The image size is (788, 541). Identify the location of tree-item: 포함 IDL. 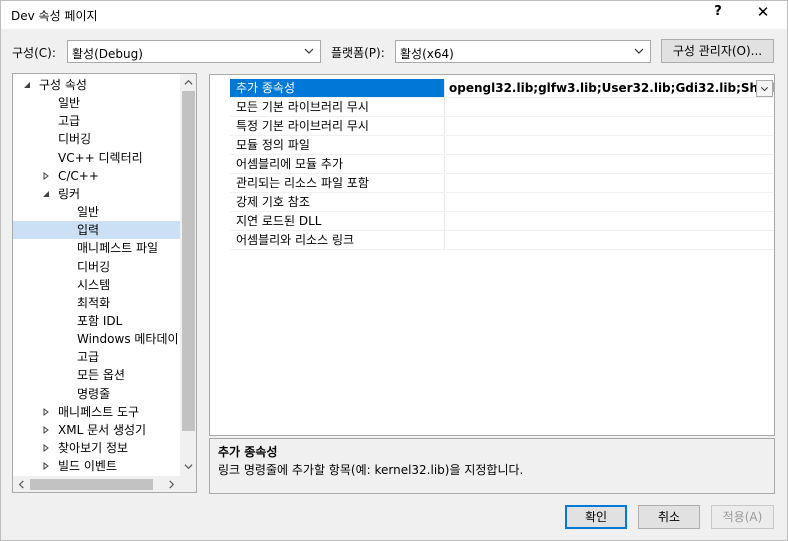
(96, 321).